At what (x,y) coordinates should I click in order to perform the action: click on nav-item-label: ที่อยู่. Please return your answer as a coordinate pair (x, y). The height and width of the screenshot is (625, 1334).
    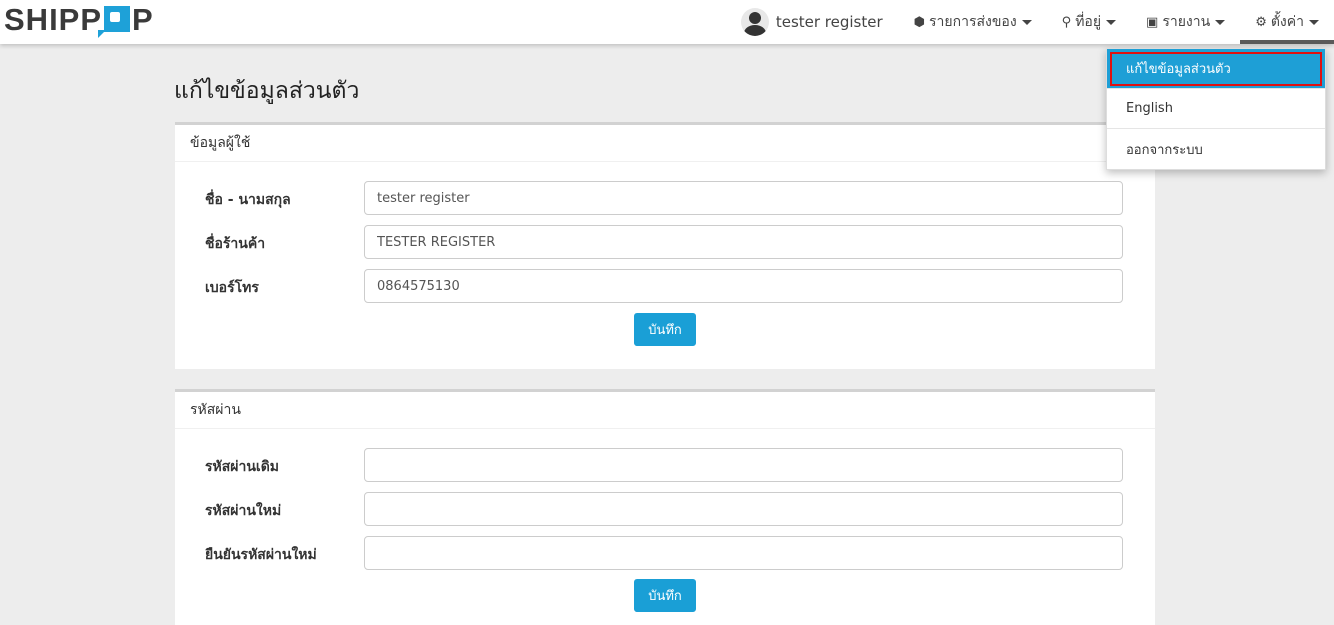
    Looking at the image, I should click on (1088, 22).